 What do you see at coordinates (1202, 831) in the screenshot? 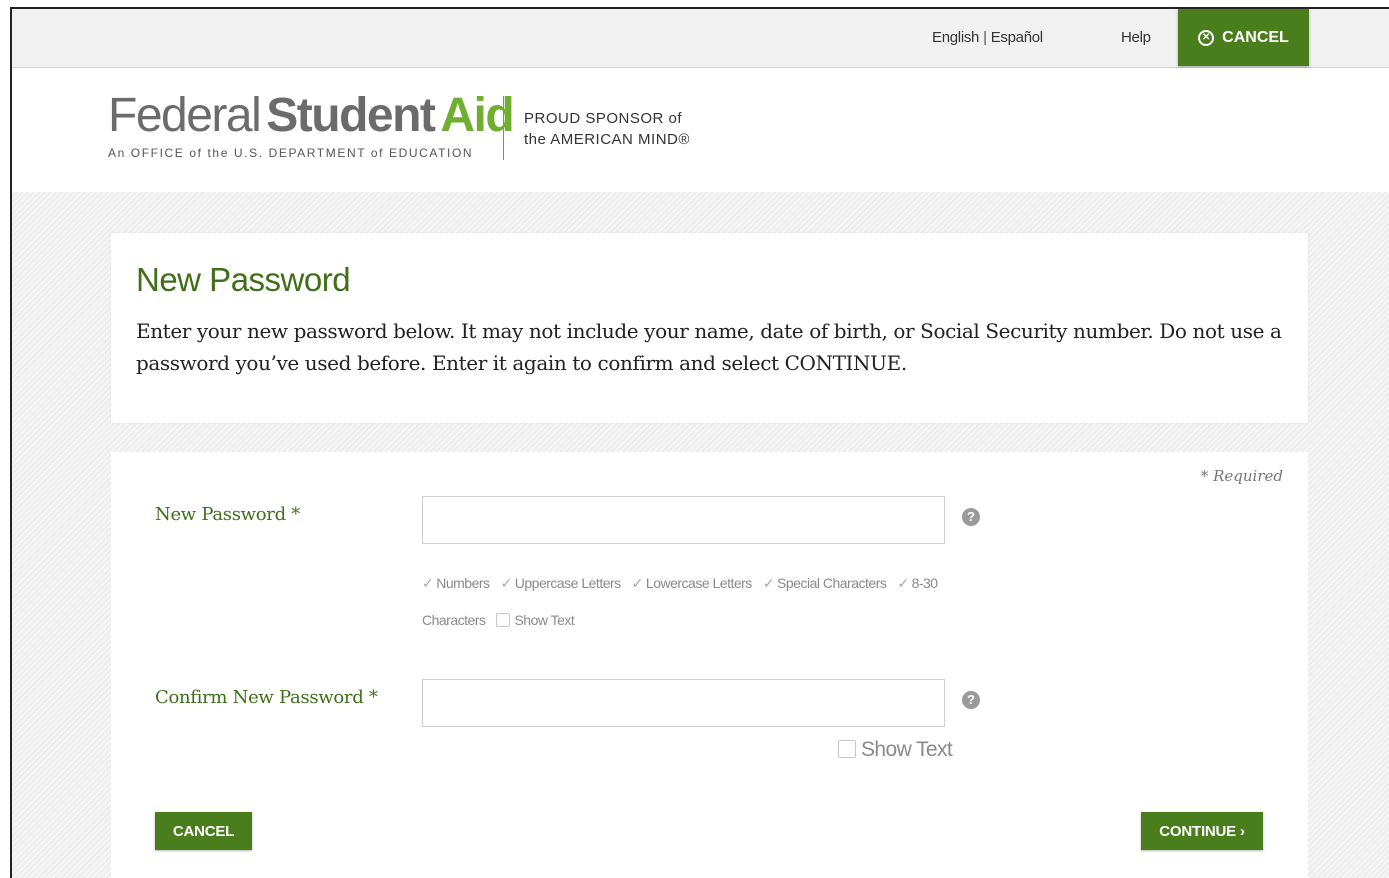
I see `continue-button: CONTINUE ›` at bounding box center [1202, 831].